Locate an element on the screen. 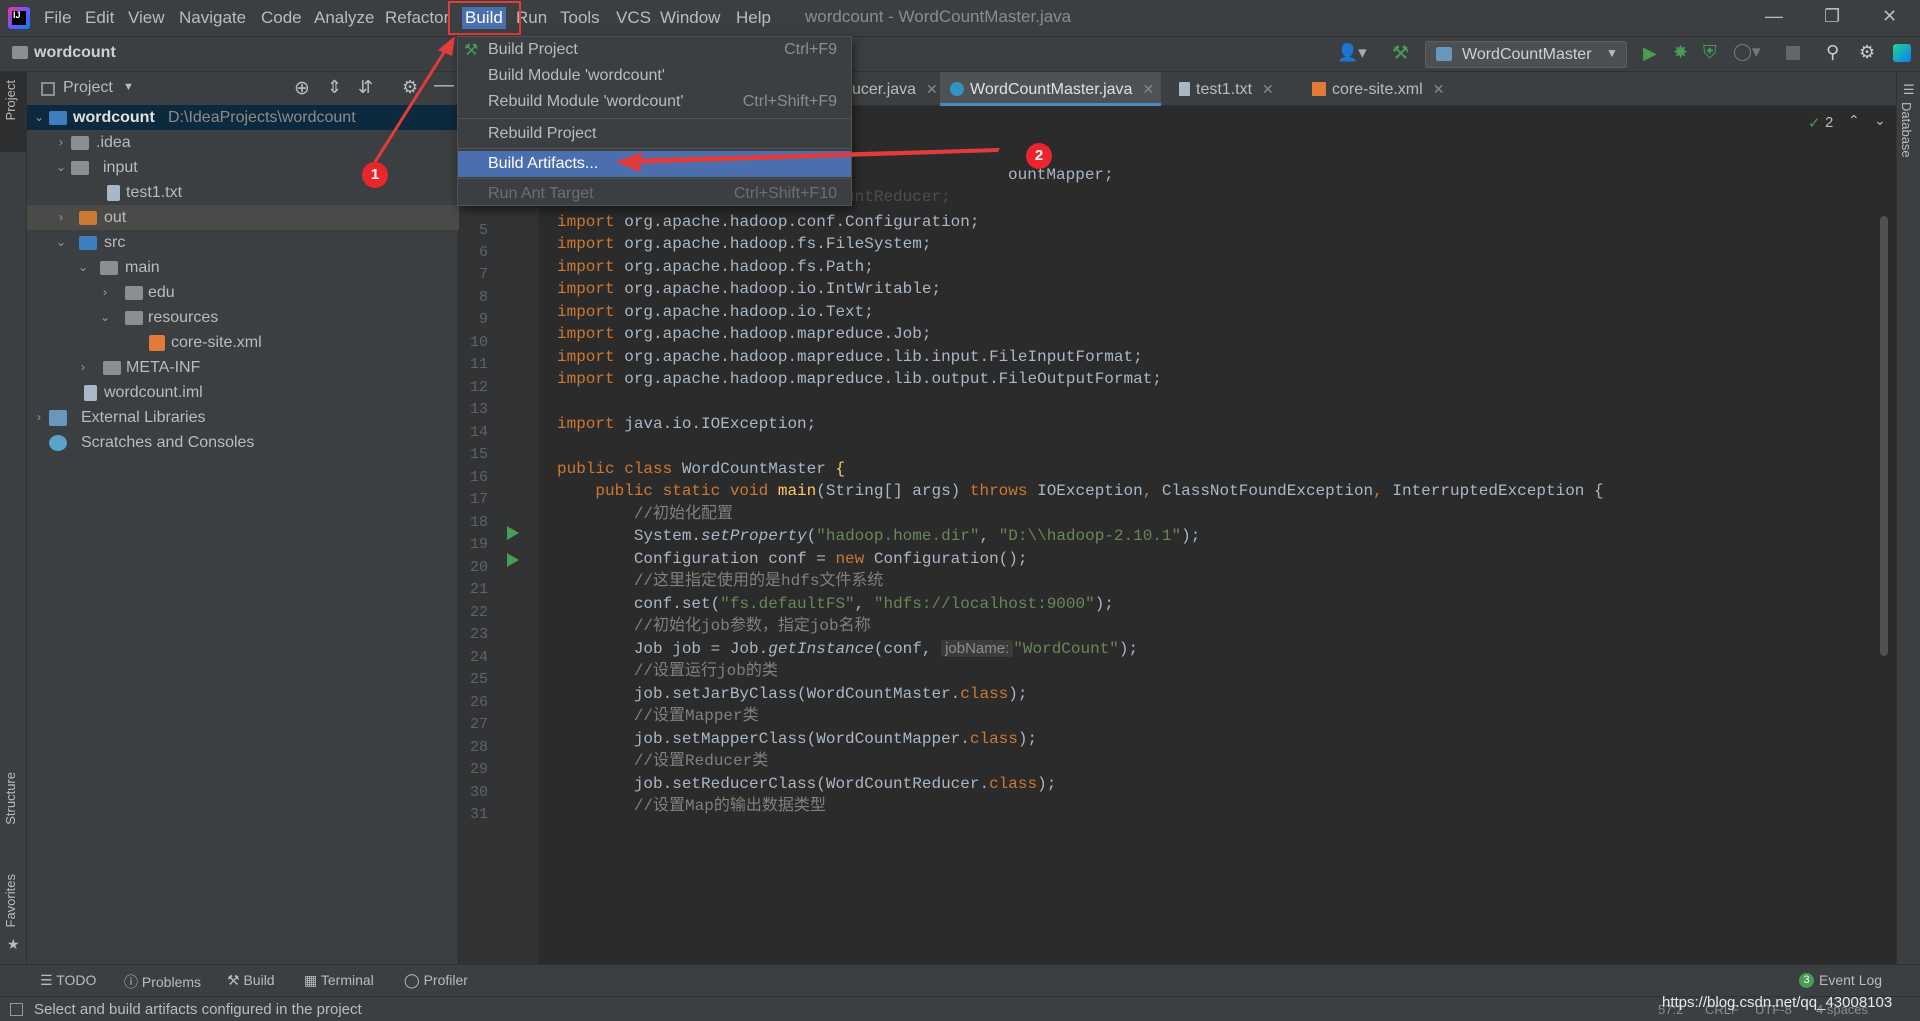 The height and width of the screenshot is (1021, 1920). list-icon: ☰ is located at coordinates (48, 980).